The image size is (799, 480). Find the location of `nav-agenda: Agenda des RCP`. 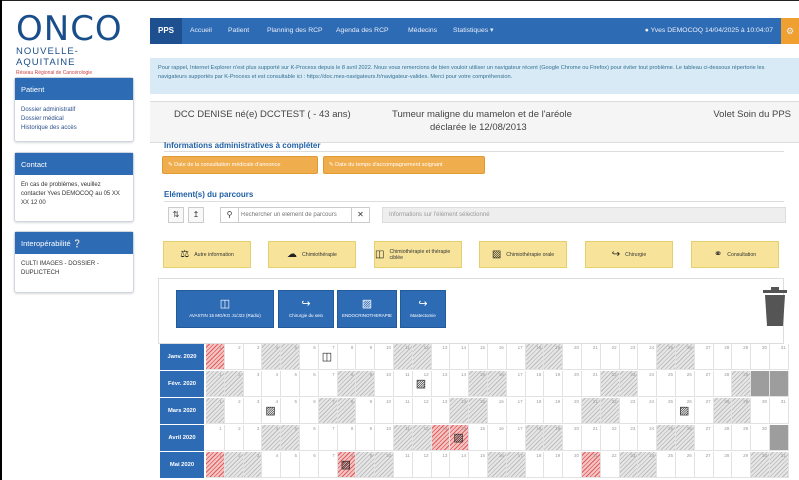

nav-agenda: Agenda des RCP is located at coordinates (362, 31).